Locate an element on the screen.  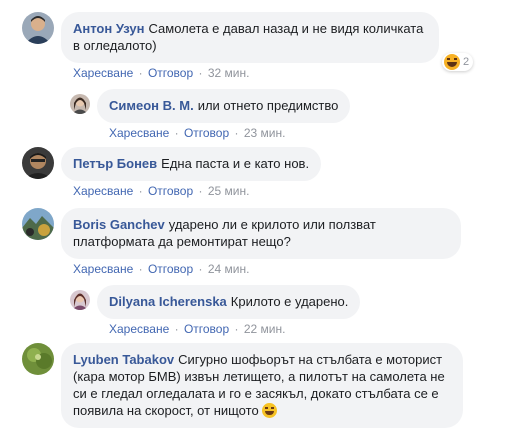
comment-actions: Харесване · Отговор · 22 мин. is located at coordinates (197, 329).